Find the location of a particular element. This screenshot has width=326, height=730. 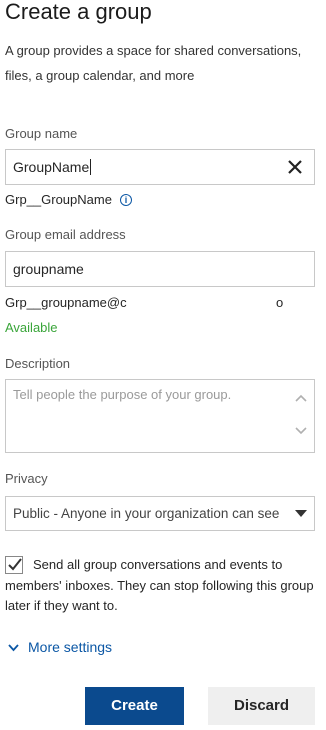

more-settings-toggle: More settings is located at coordinates (60, 647).